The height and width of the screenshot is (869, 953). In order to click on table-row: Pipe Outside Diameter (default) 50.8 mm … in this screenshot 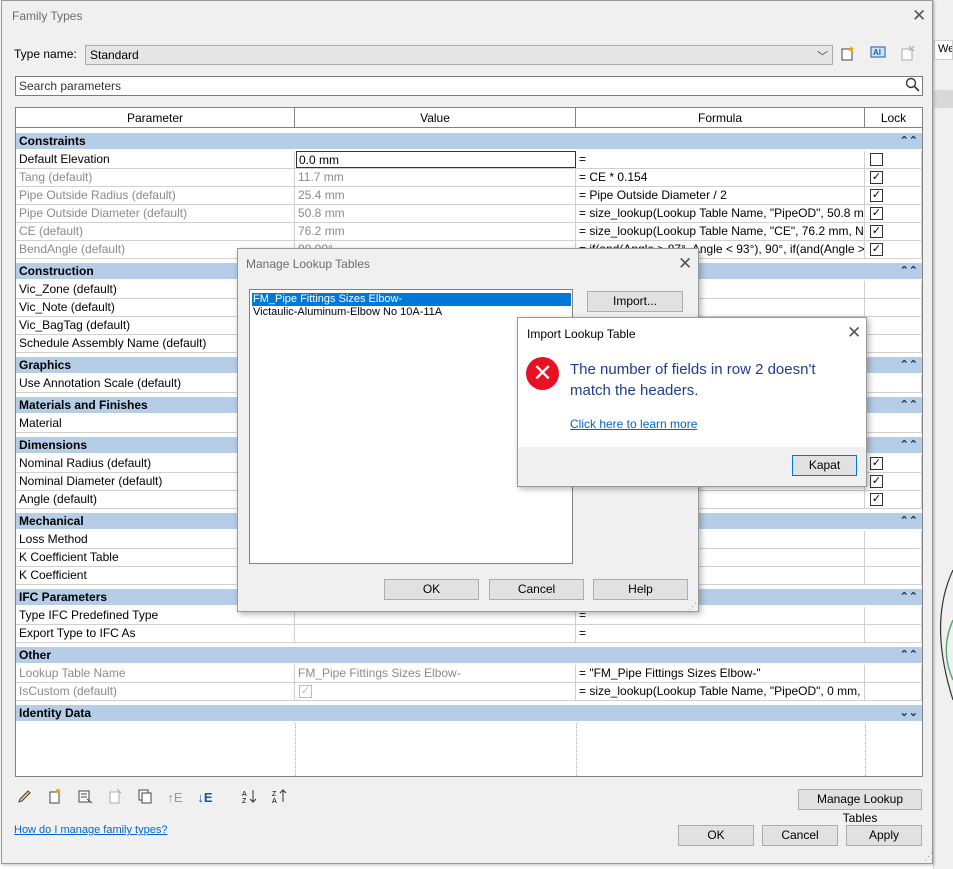, I will do `click(469, 214)`.